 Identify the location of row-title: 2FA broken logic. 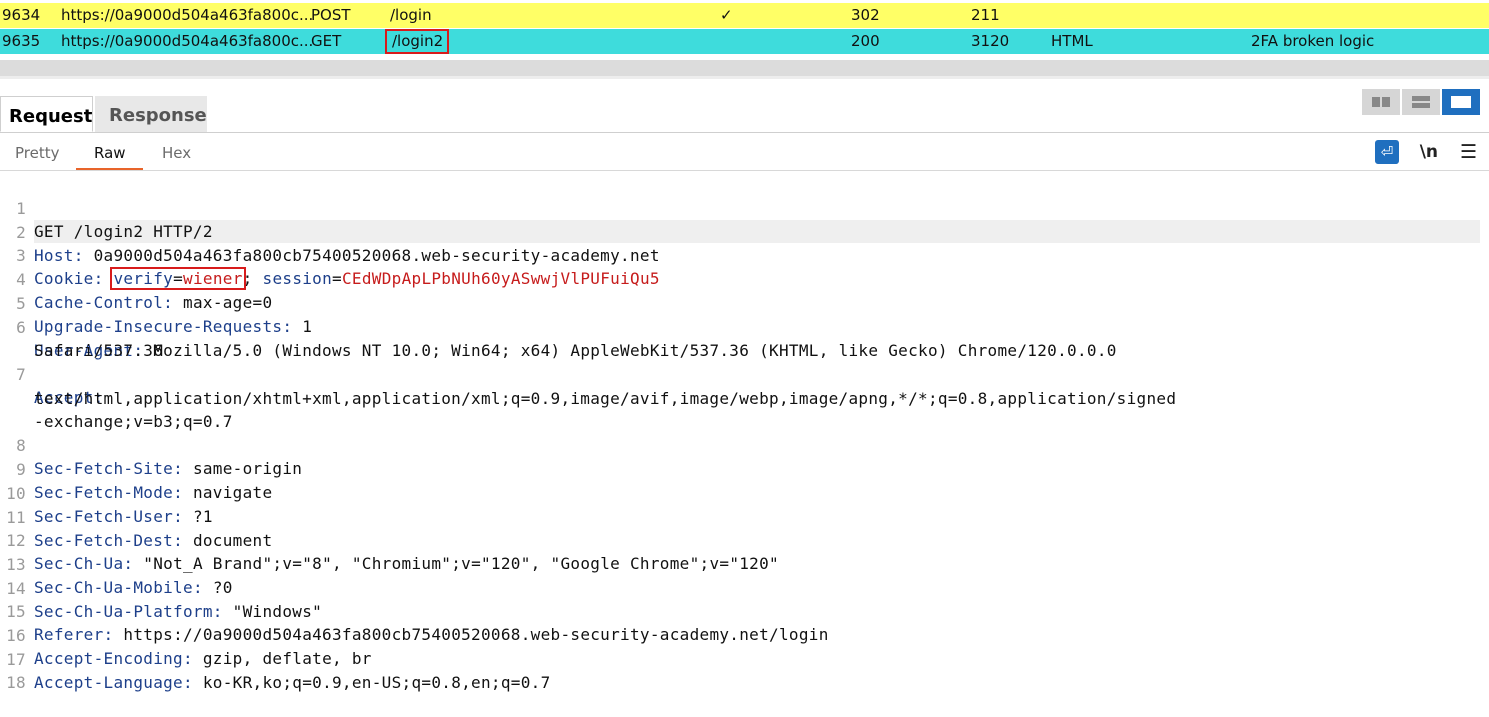
(1313, 41).